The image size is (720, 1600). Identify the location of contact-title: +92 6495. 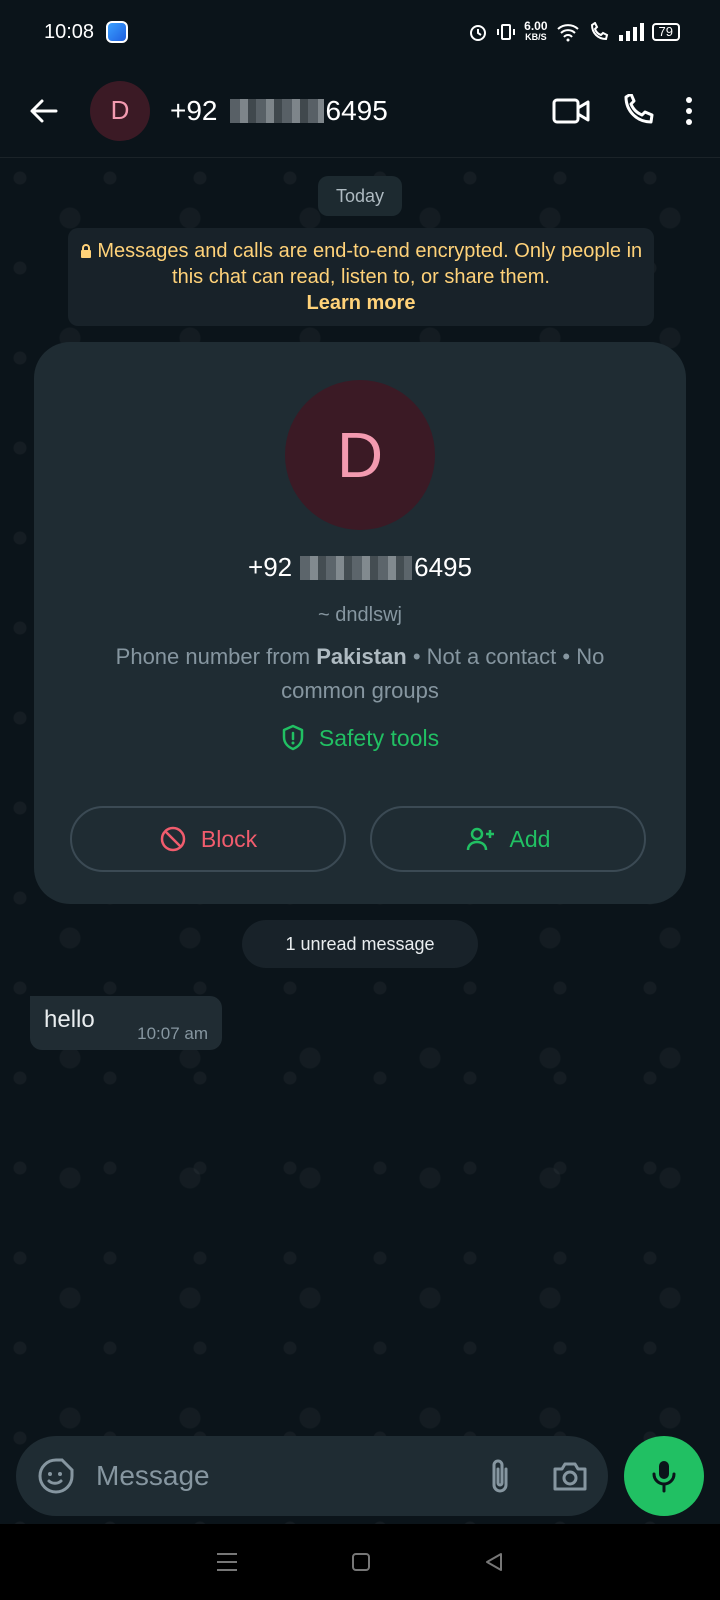
(279, 111).